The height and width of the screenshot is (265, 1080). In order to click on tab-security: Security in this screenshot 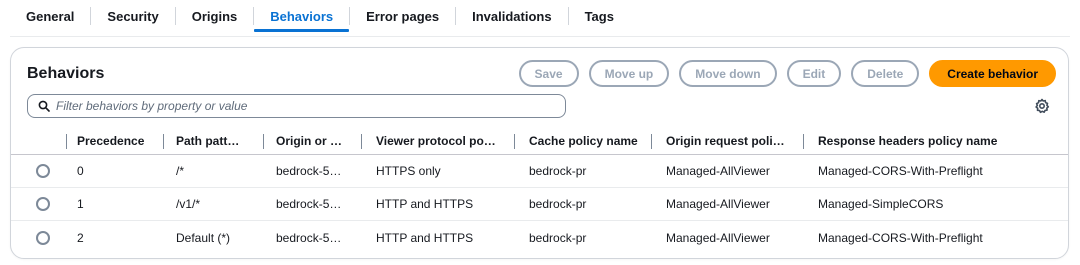, I will do `click(132, 16)`.